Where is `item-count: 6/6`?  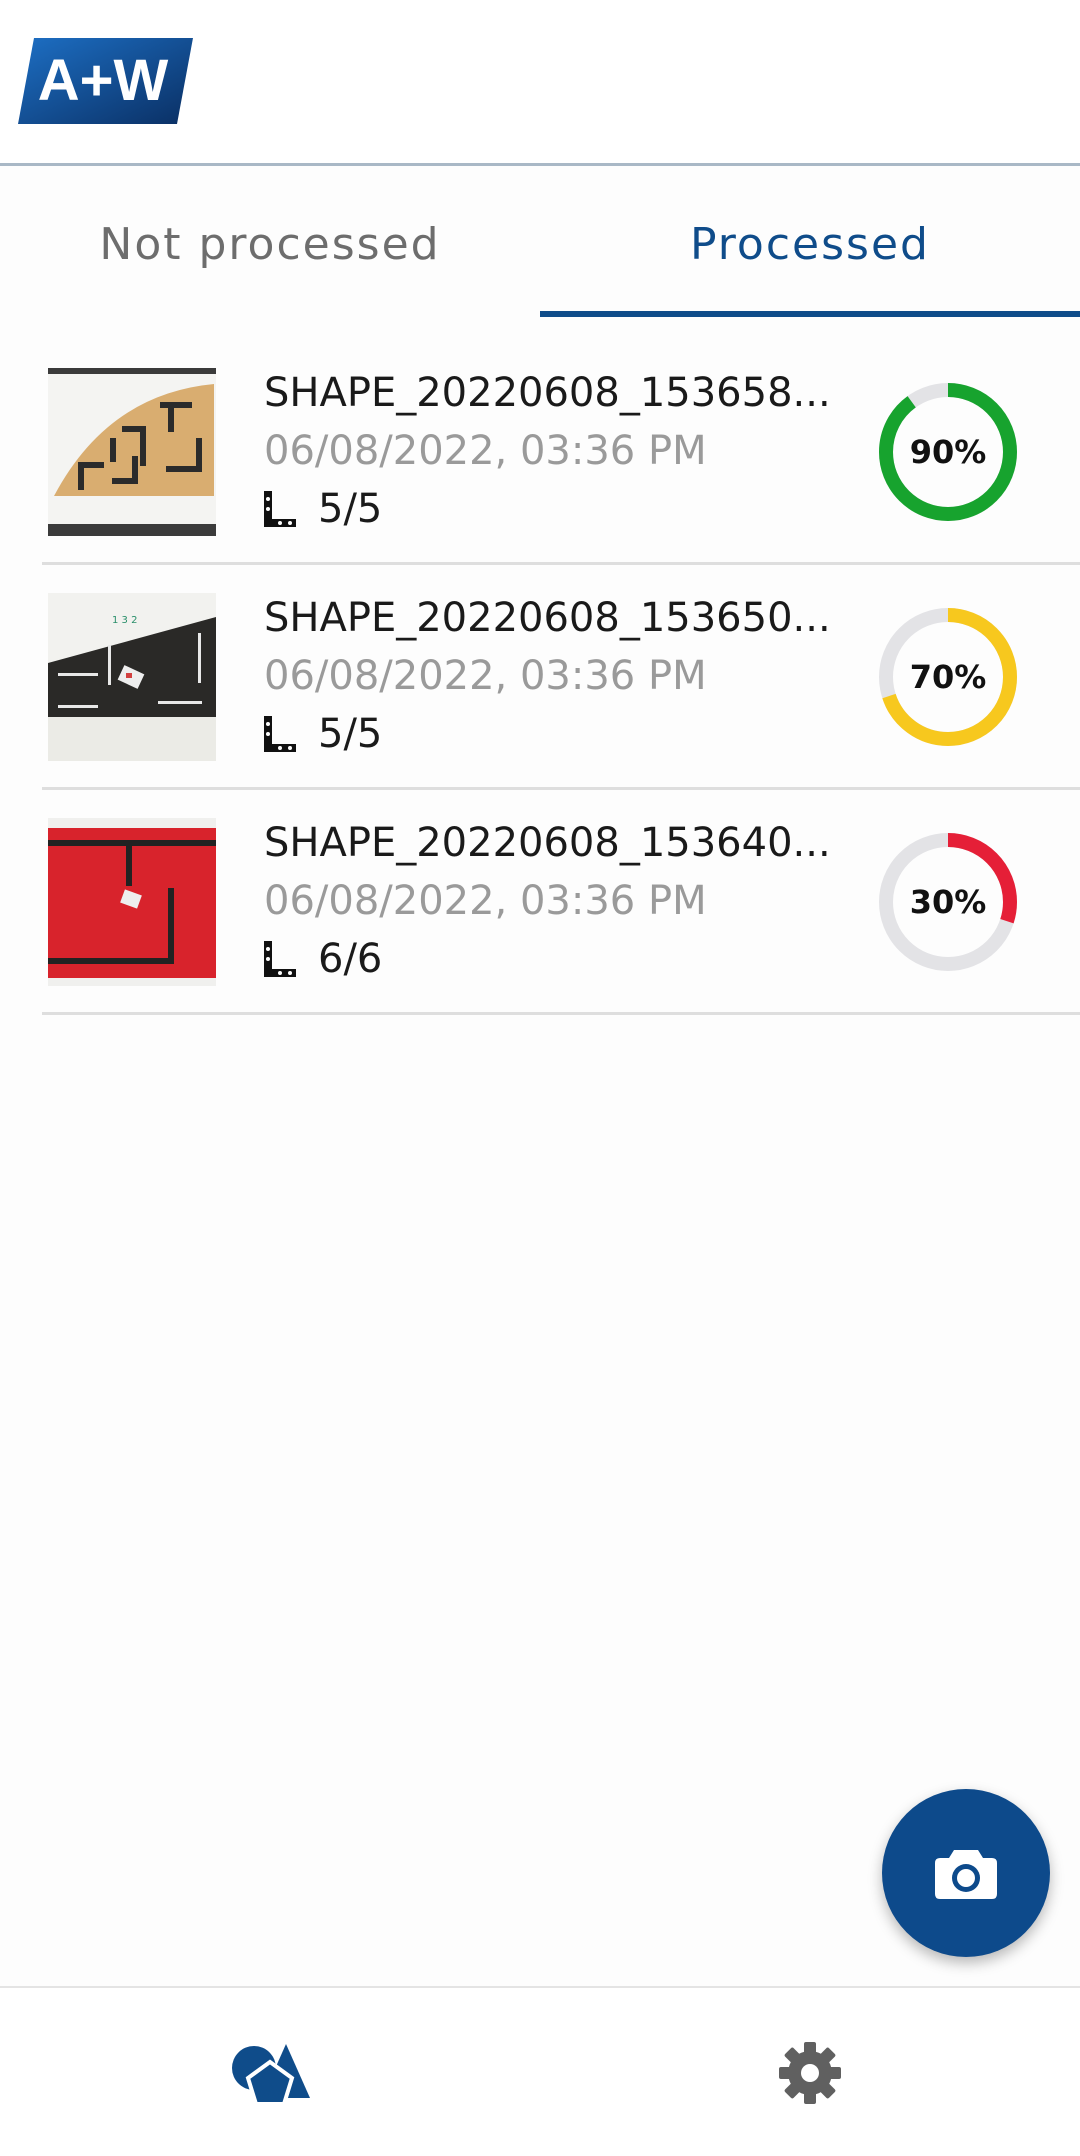 item-count: 6/6 is located at coordinates (350, 959).